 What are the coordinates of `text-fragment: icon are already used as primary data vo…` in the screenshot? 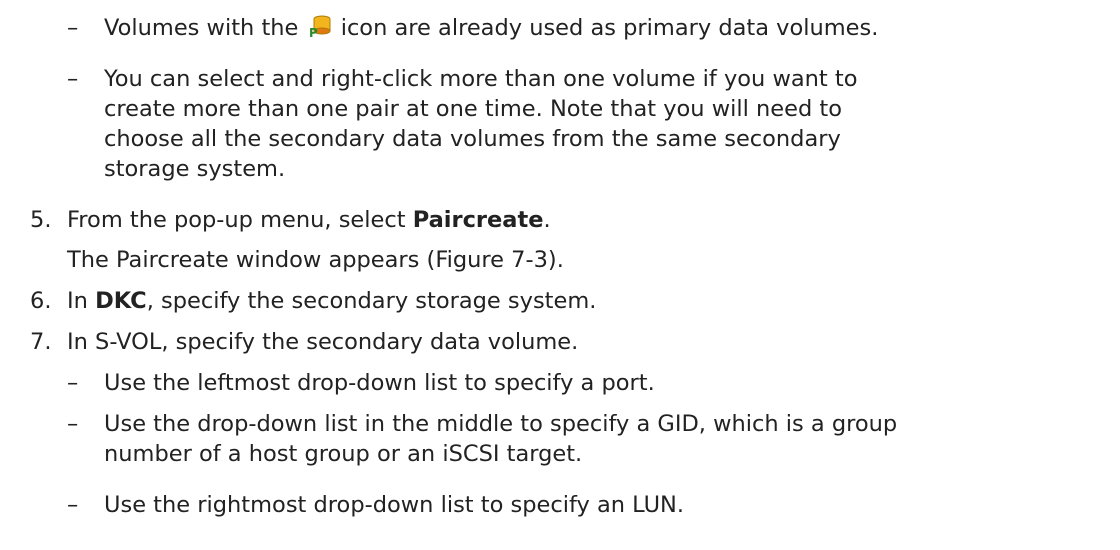 It's located at (609, 28).